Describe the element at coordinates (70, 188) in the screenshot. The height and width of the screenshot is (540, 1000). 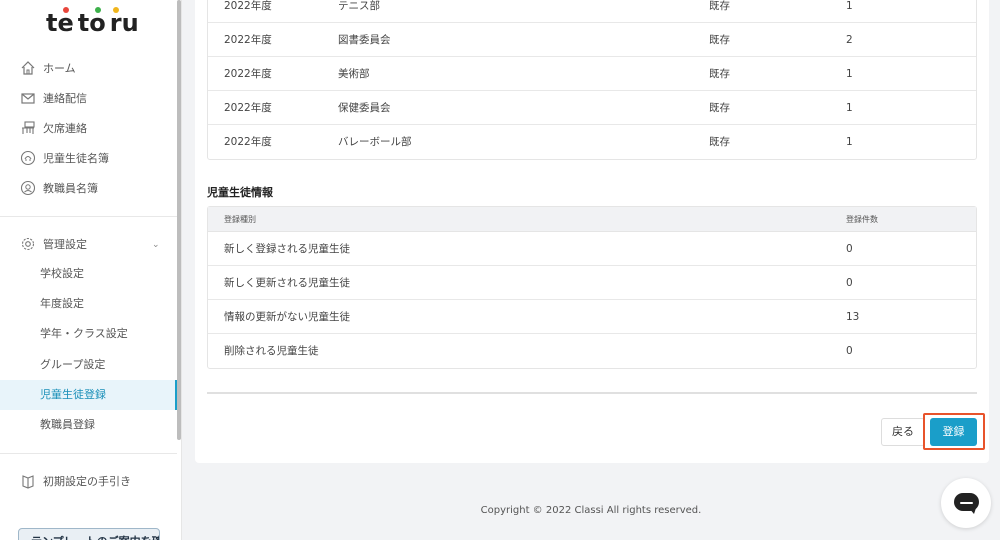
I see `nav-label: 教職員名簿` at that location.